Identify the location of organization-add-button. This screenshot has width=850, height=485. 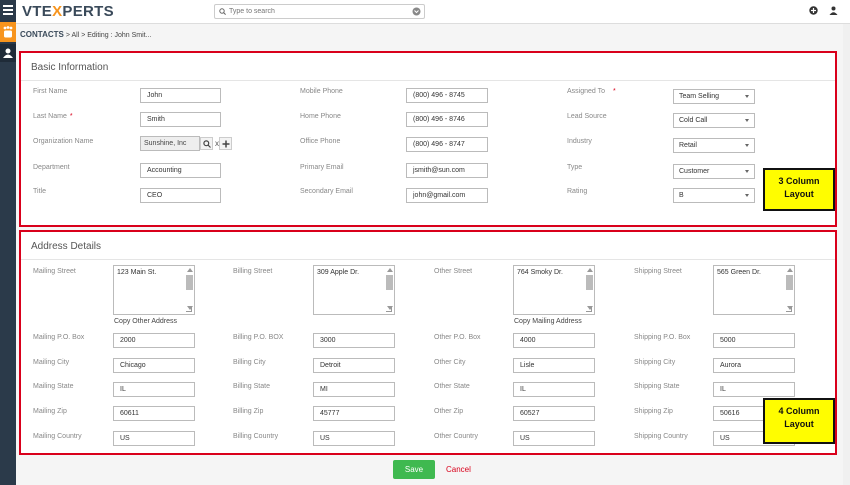
(225, 143).